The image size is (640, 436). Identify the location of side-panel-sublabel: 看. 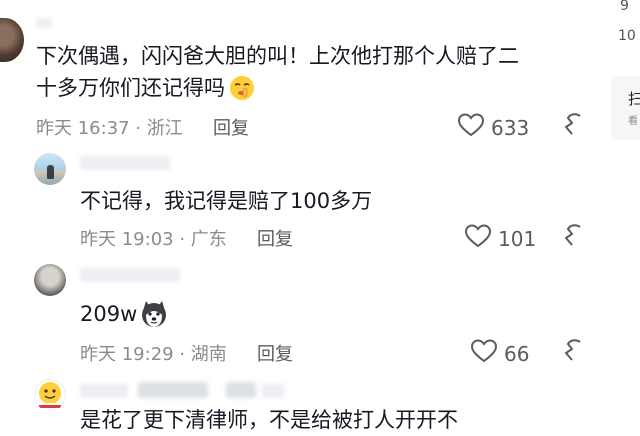
(633, 121).